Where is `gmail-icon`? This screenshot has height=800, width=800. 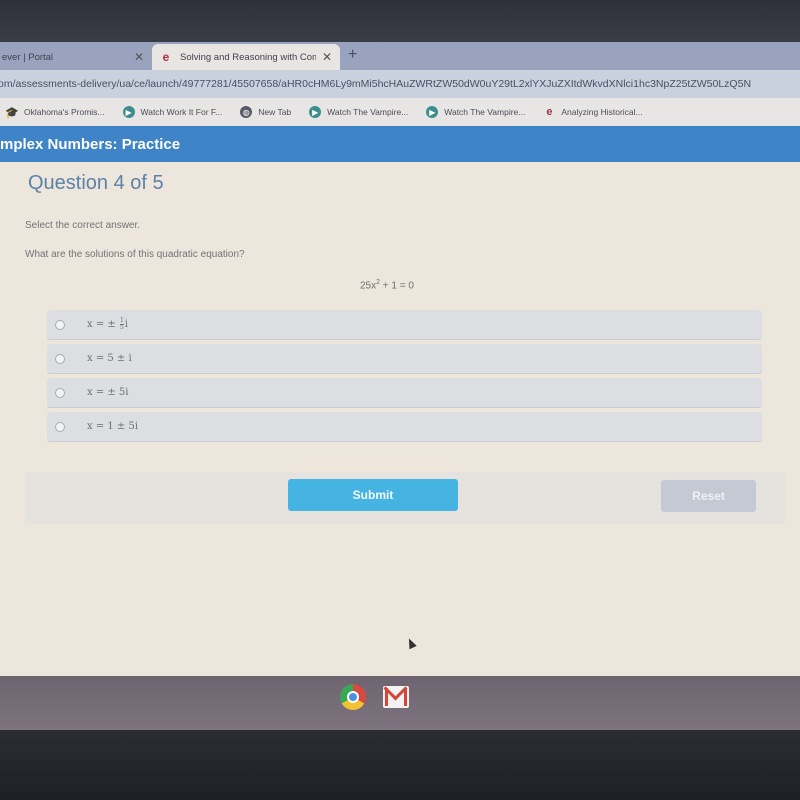
gmail-icon is located at coordinates (396, 697).